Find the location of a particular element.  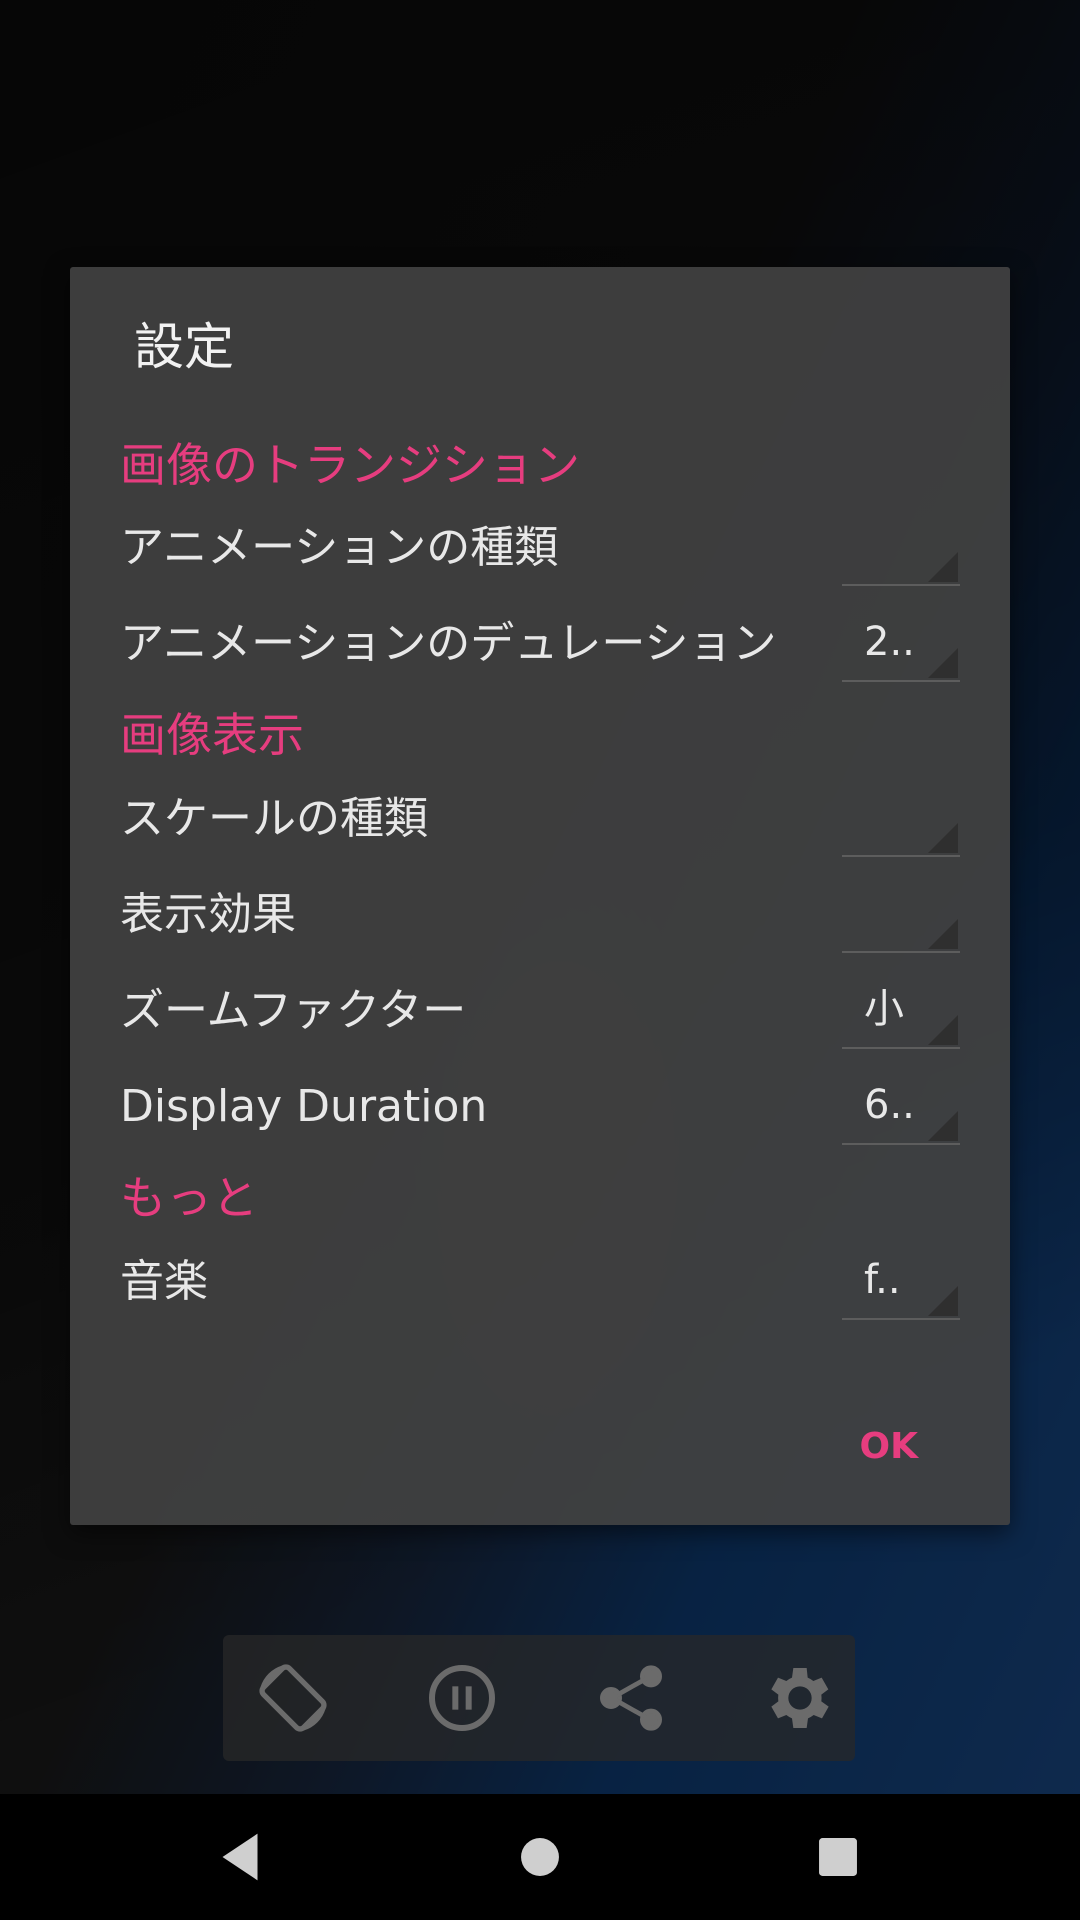

pause-icon is located at coordinates (462, 1698).